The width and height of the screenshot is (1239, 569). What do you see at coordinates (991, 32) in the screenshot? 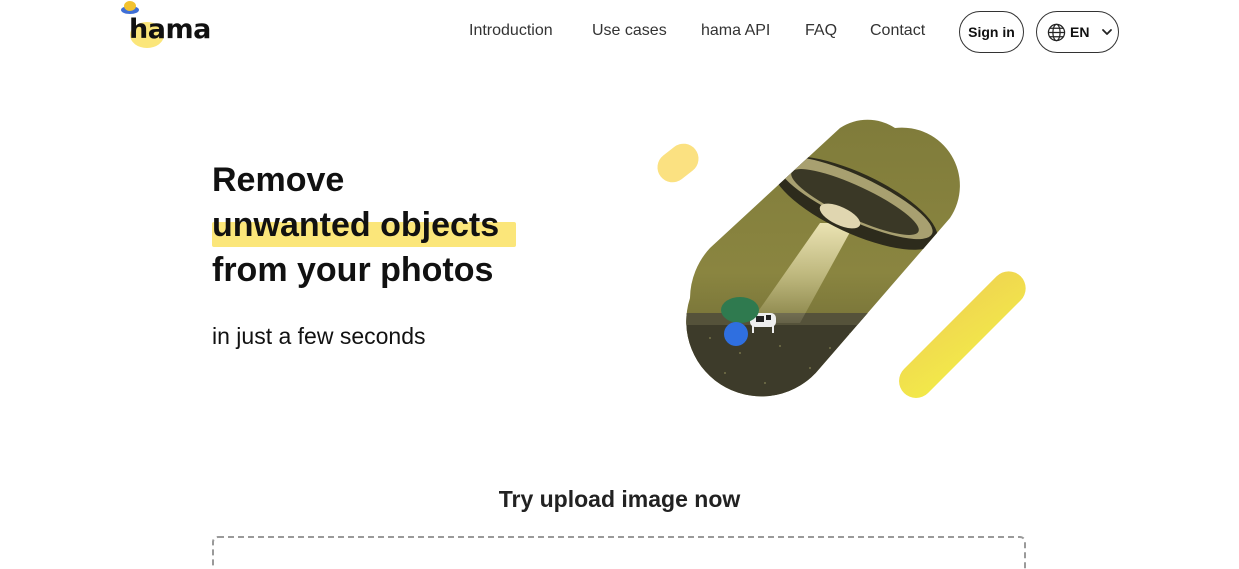
I see `sign-in-button: Sign in` at bounding box center [991, 32].